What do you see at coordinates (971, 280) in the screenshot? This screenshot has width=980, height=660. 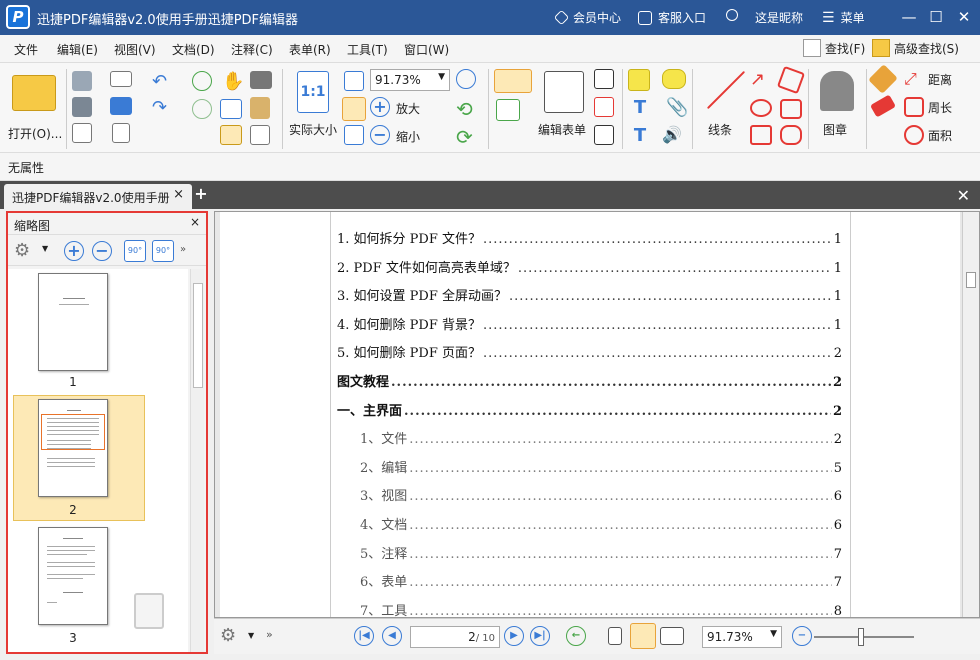 I see `document-scrollbar-thumb` at bounding box center [971, 280].